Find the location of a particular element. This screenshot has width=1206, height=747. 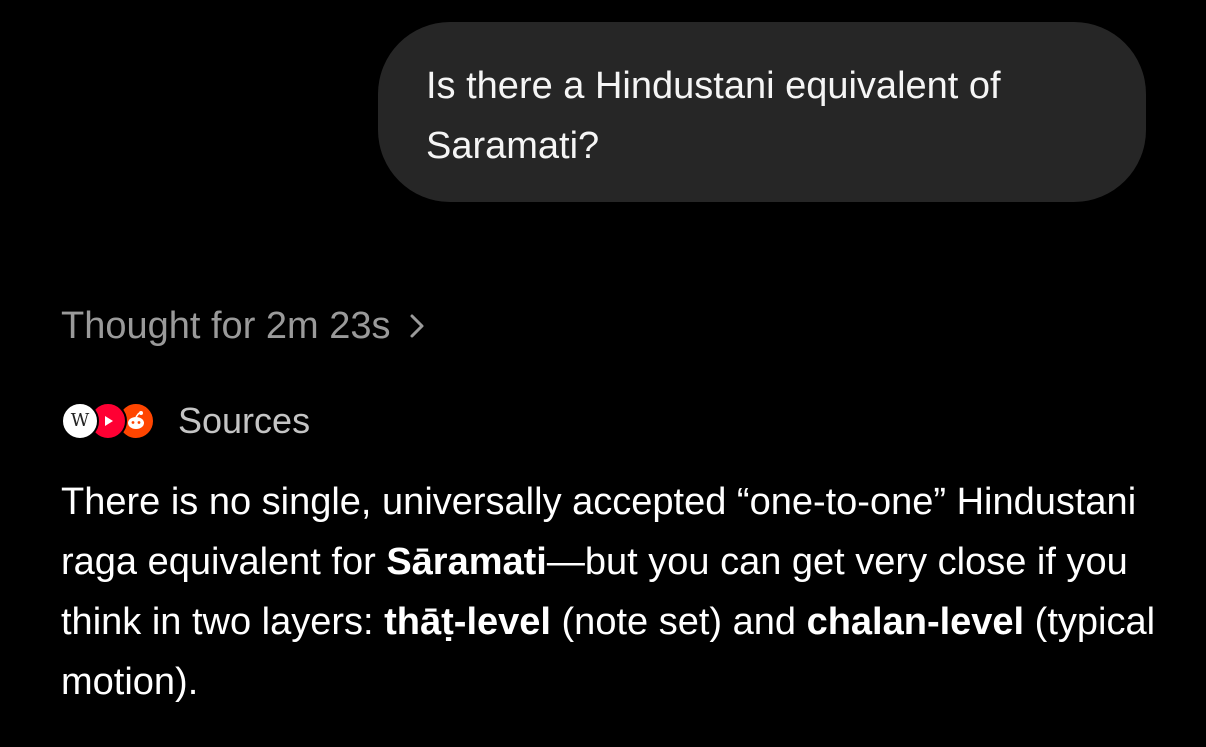

source-favicons: W is located at coordinates (108, 421).